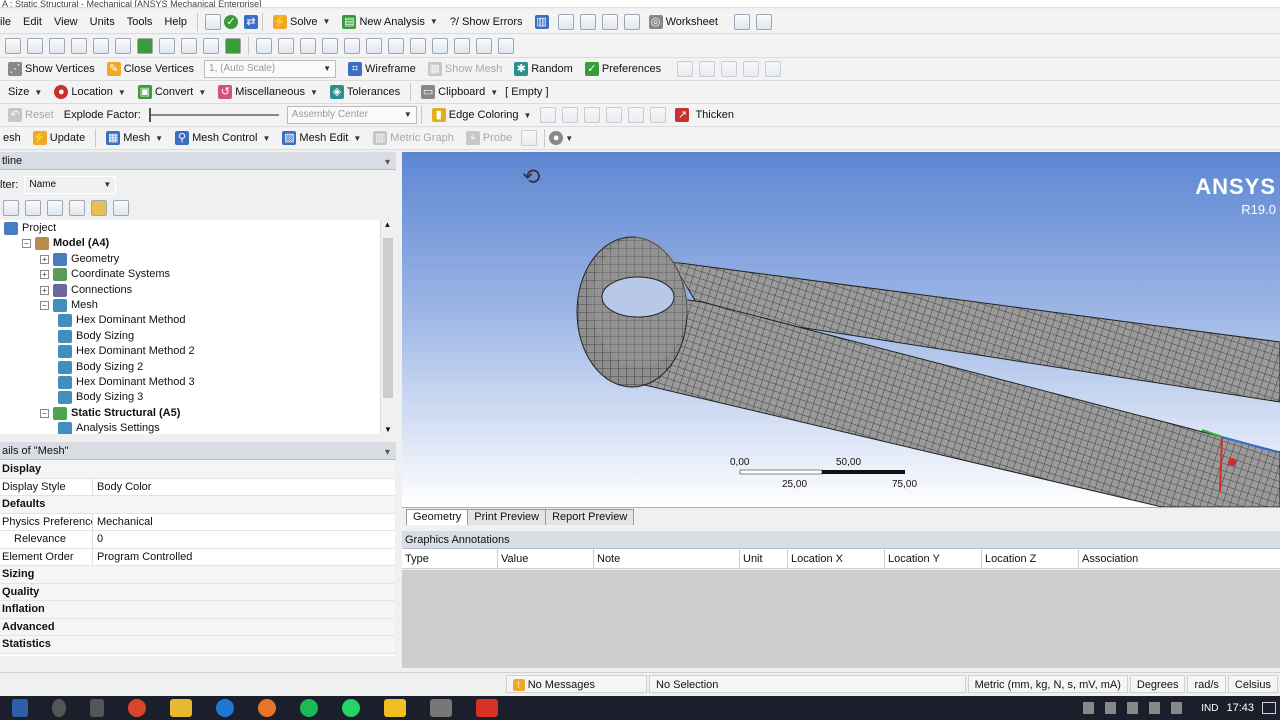 This screenshot has width=1280, height=720. I want to click on scroll-down-icon: ▼, so click(388, 429).